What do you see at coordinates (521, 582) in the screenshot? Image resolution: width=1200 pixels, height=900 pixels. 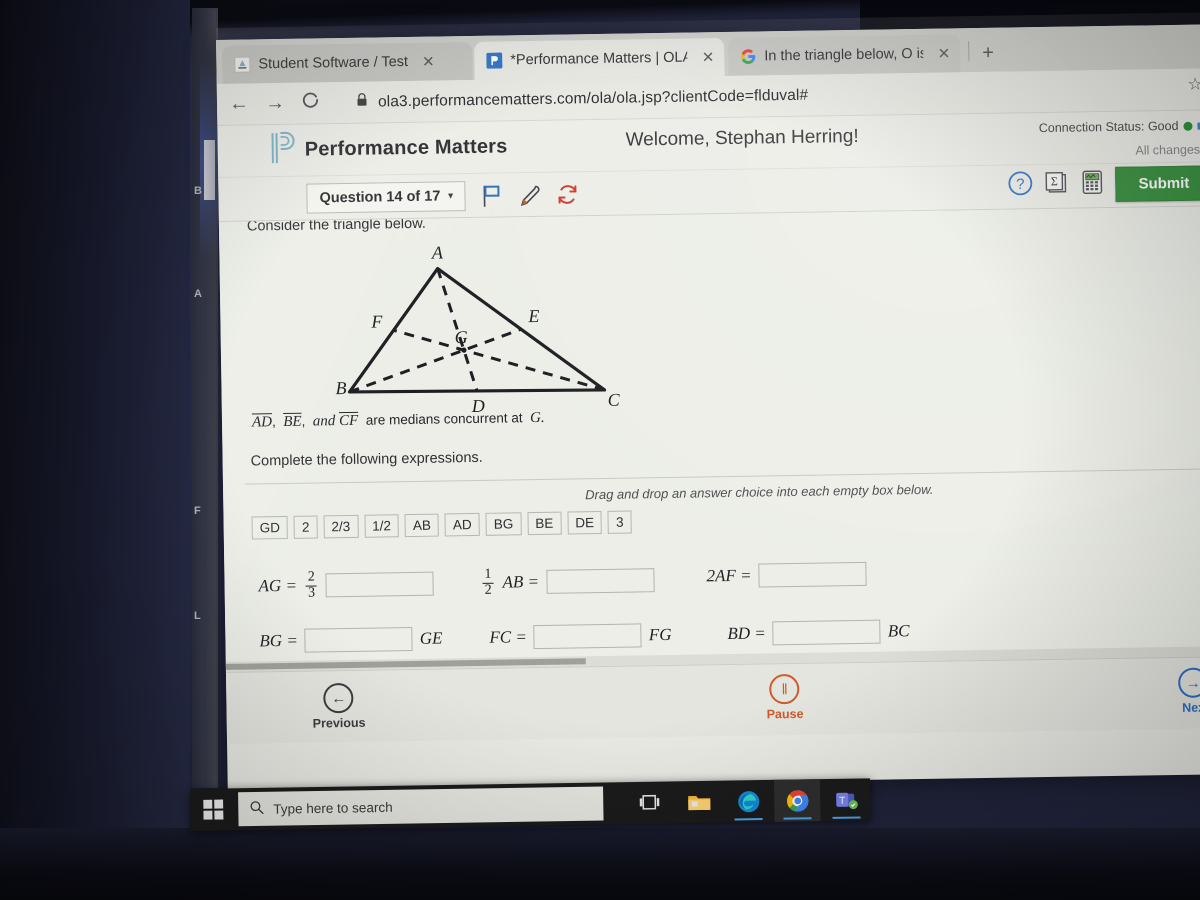 I see `expression-lhs: AB =` at bounding box center [521, 582].